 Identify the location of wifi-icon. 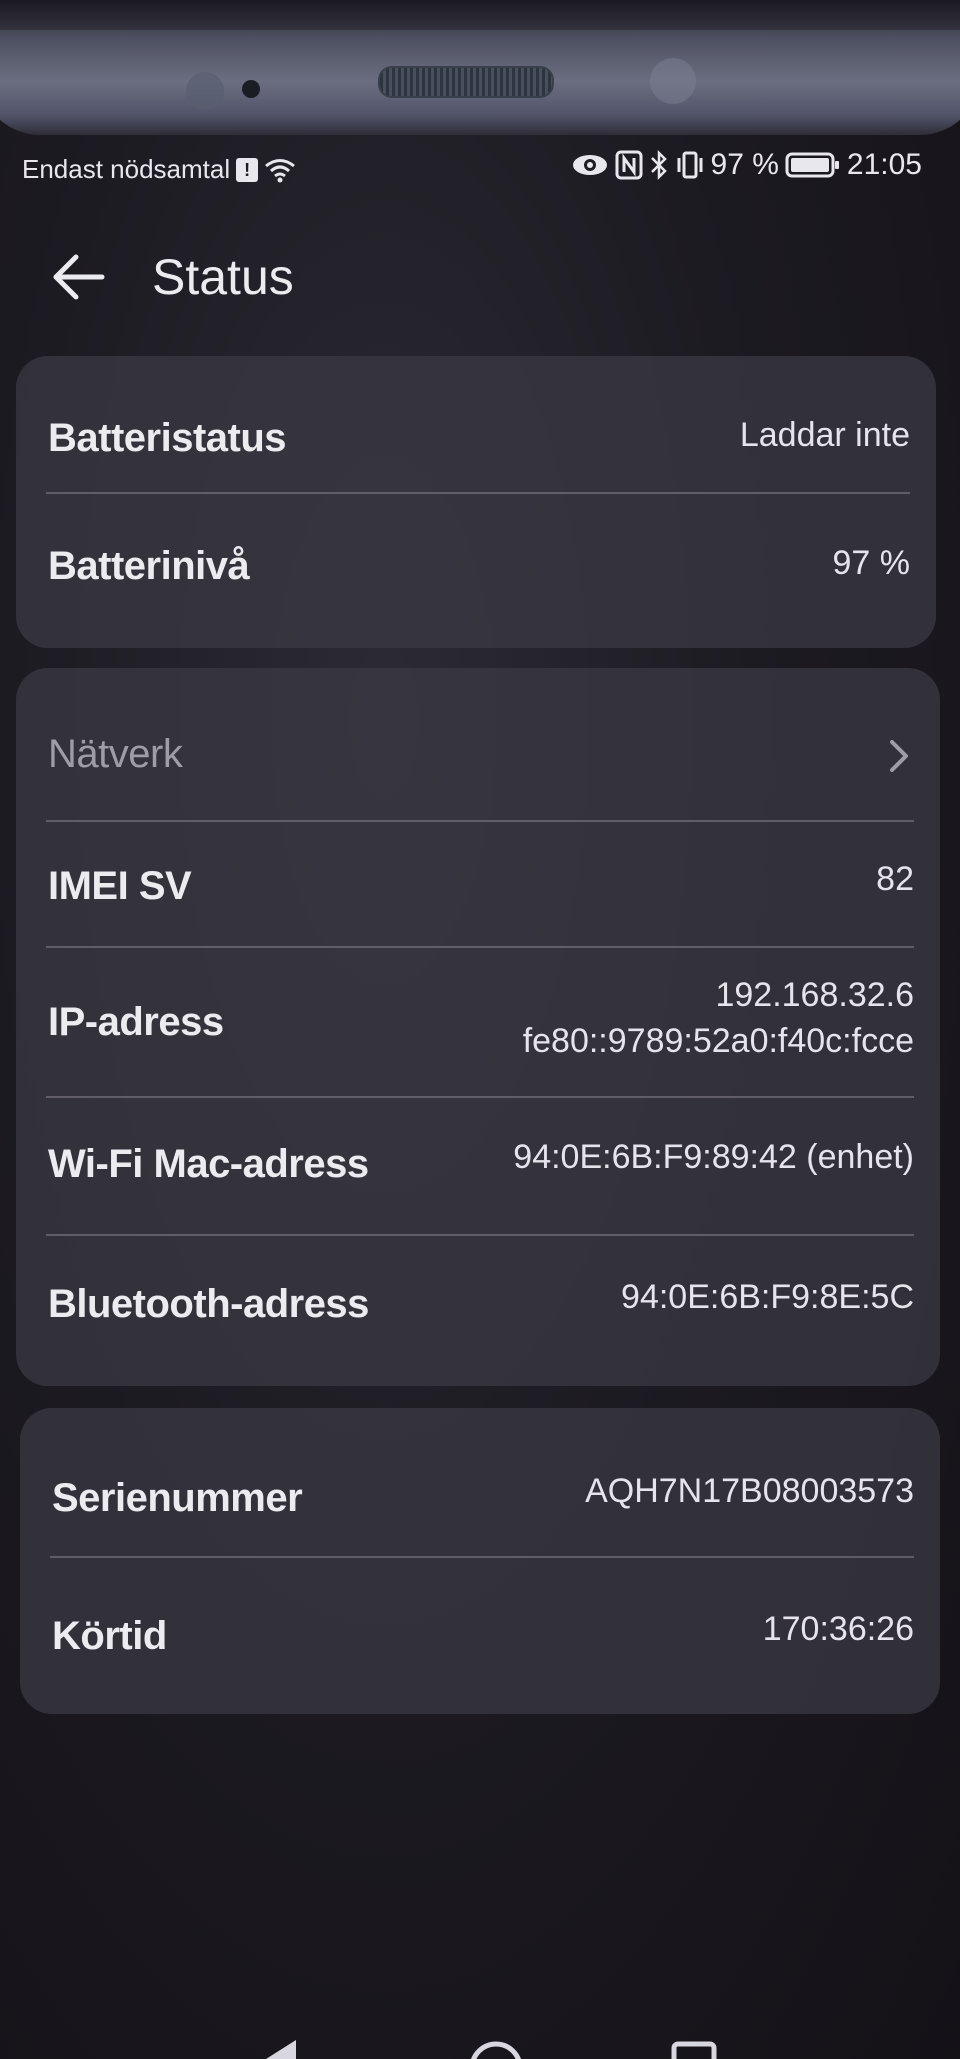
(280, 170).